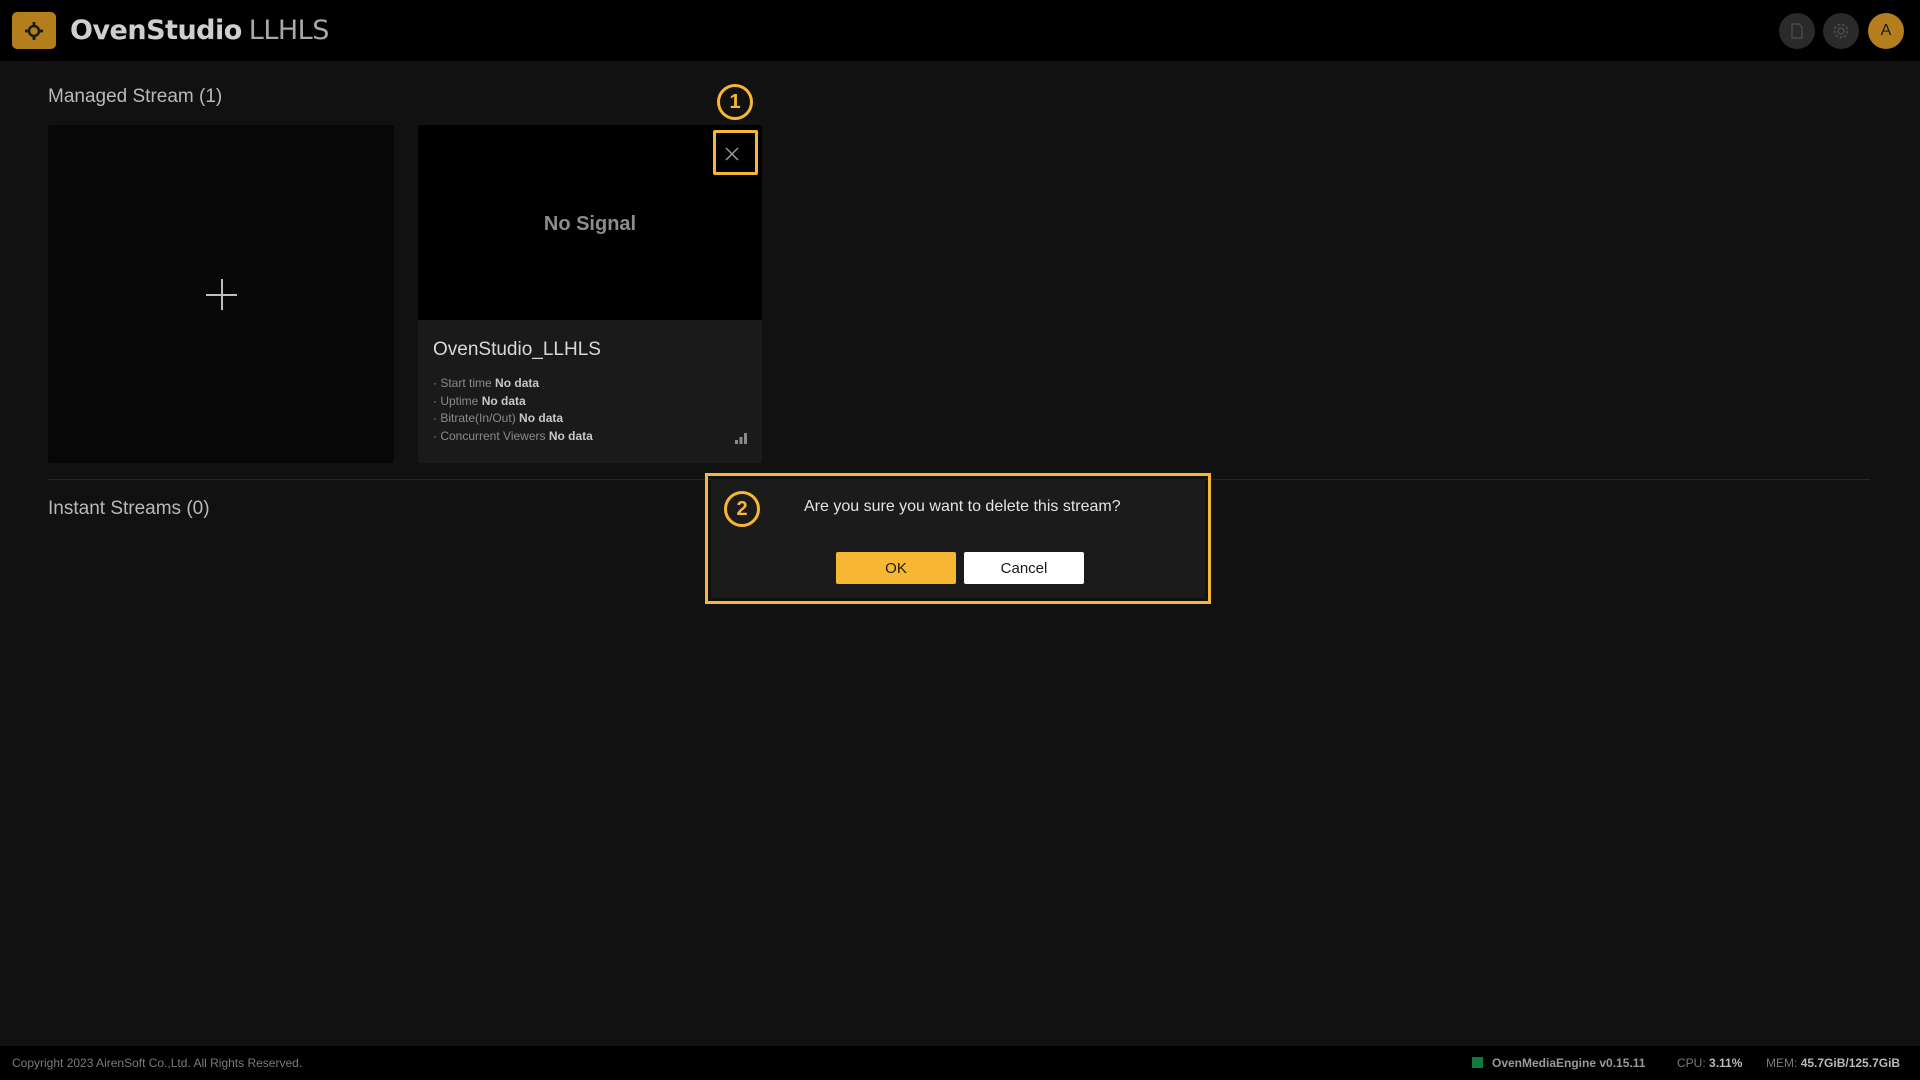 The width and height of the screenshot is (1920, 1080). I want to click on stream-preview: No Signal, so click(590, 222).